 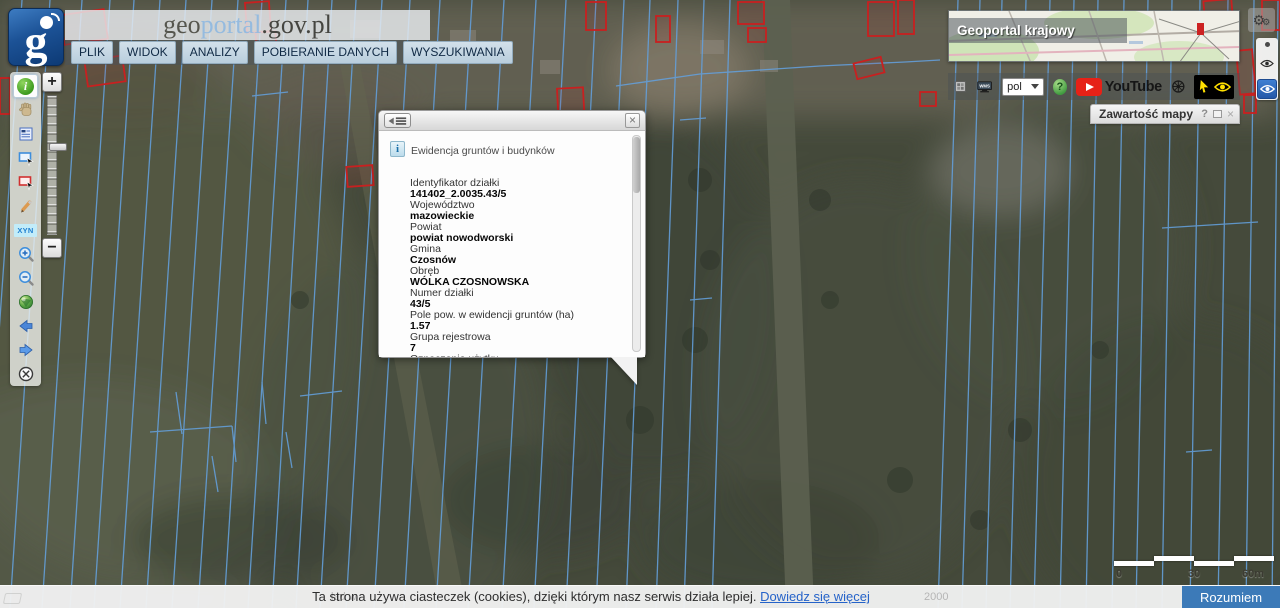 I want to click on map-contents-title: Zawartość mapy, so click(x=1146, y=114).